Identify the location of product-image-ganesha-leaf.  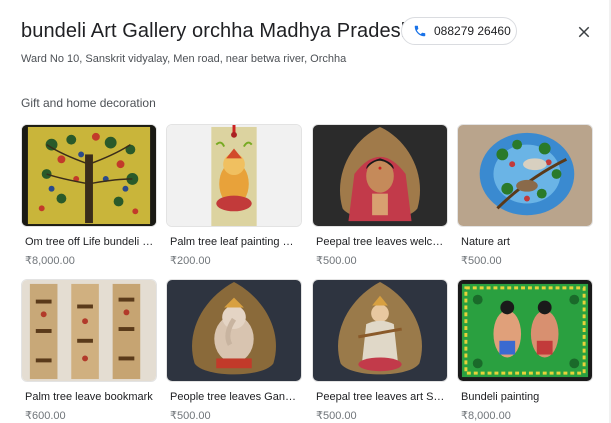
(234, 330).